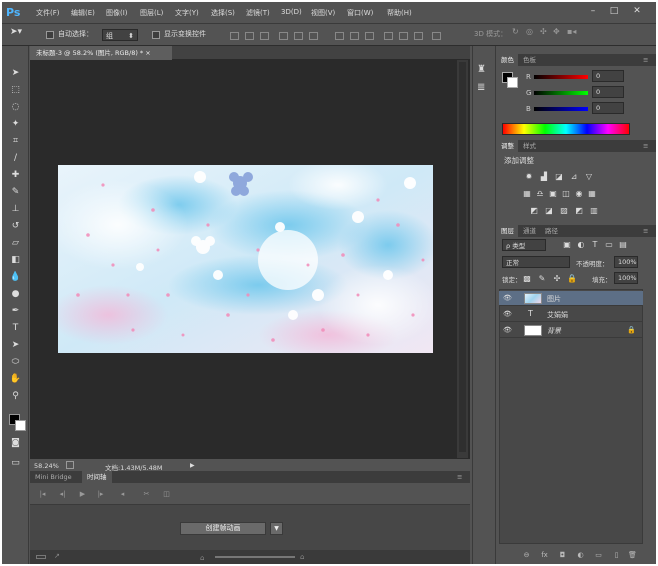 The width and height of the screenshot is (658, 566). Describe the element at coordinates (542, 278) in the screenshot. I see `lock-pixels-icon: ✎` at that location.